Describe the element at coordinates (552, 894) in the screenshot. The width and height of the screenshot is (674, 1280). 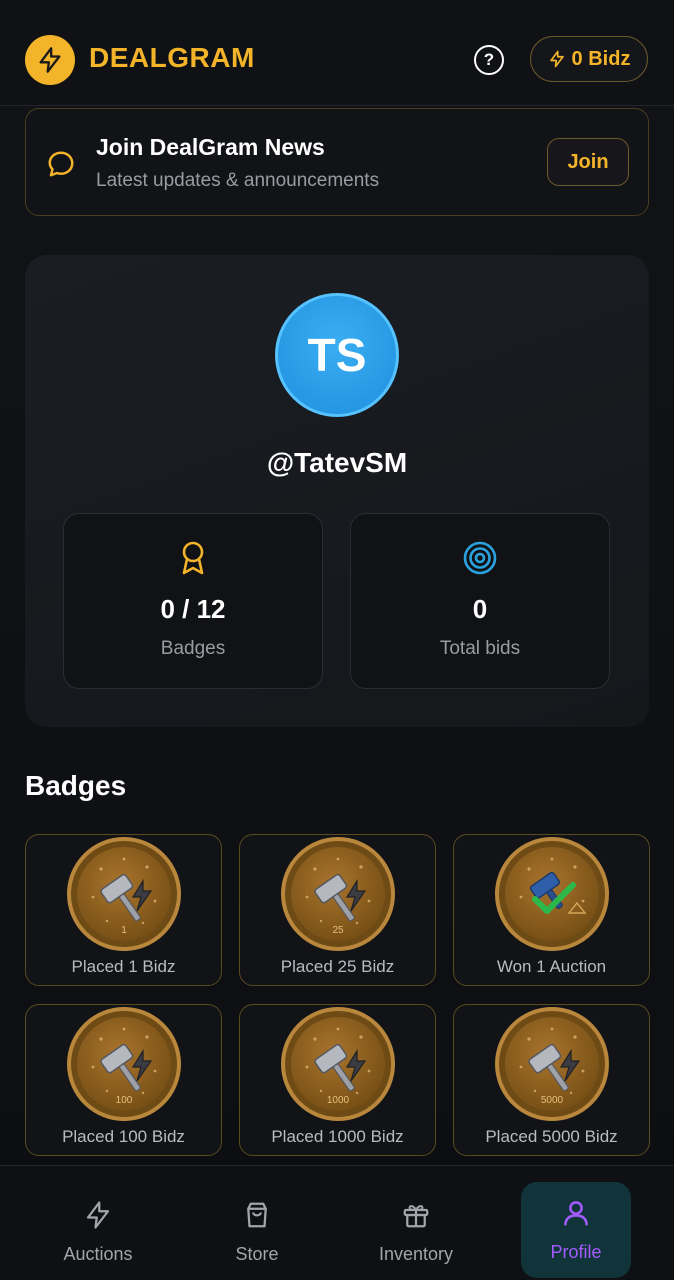
I see `won-auction-medal-icon` at that location.